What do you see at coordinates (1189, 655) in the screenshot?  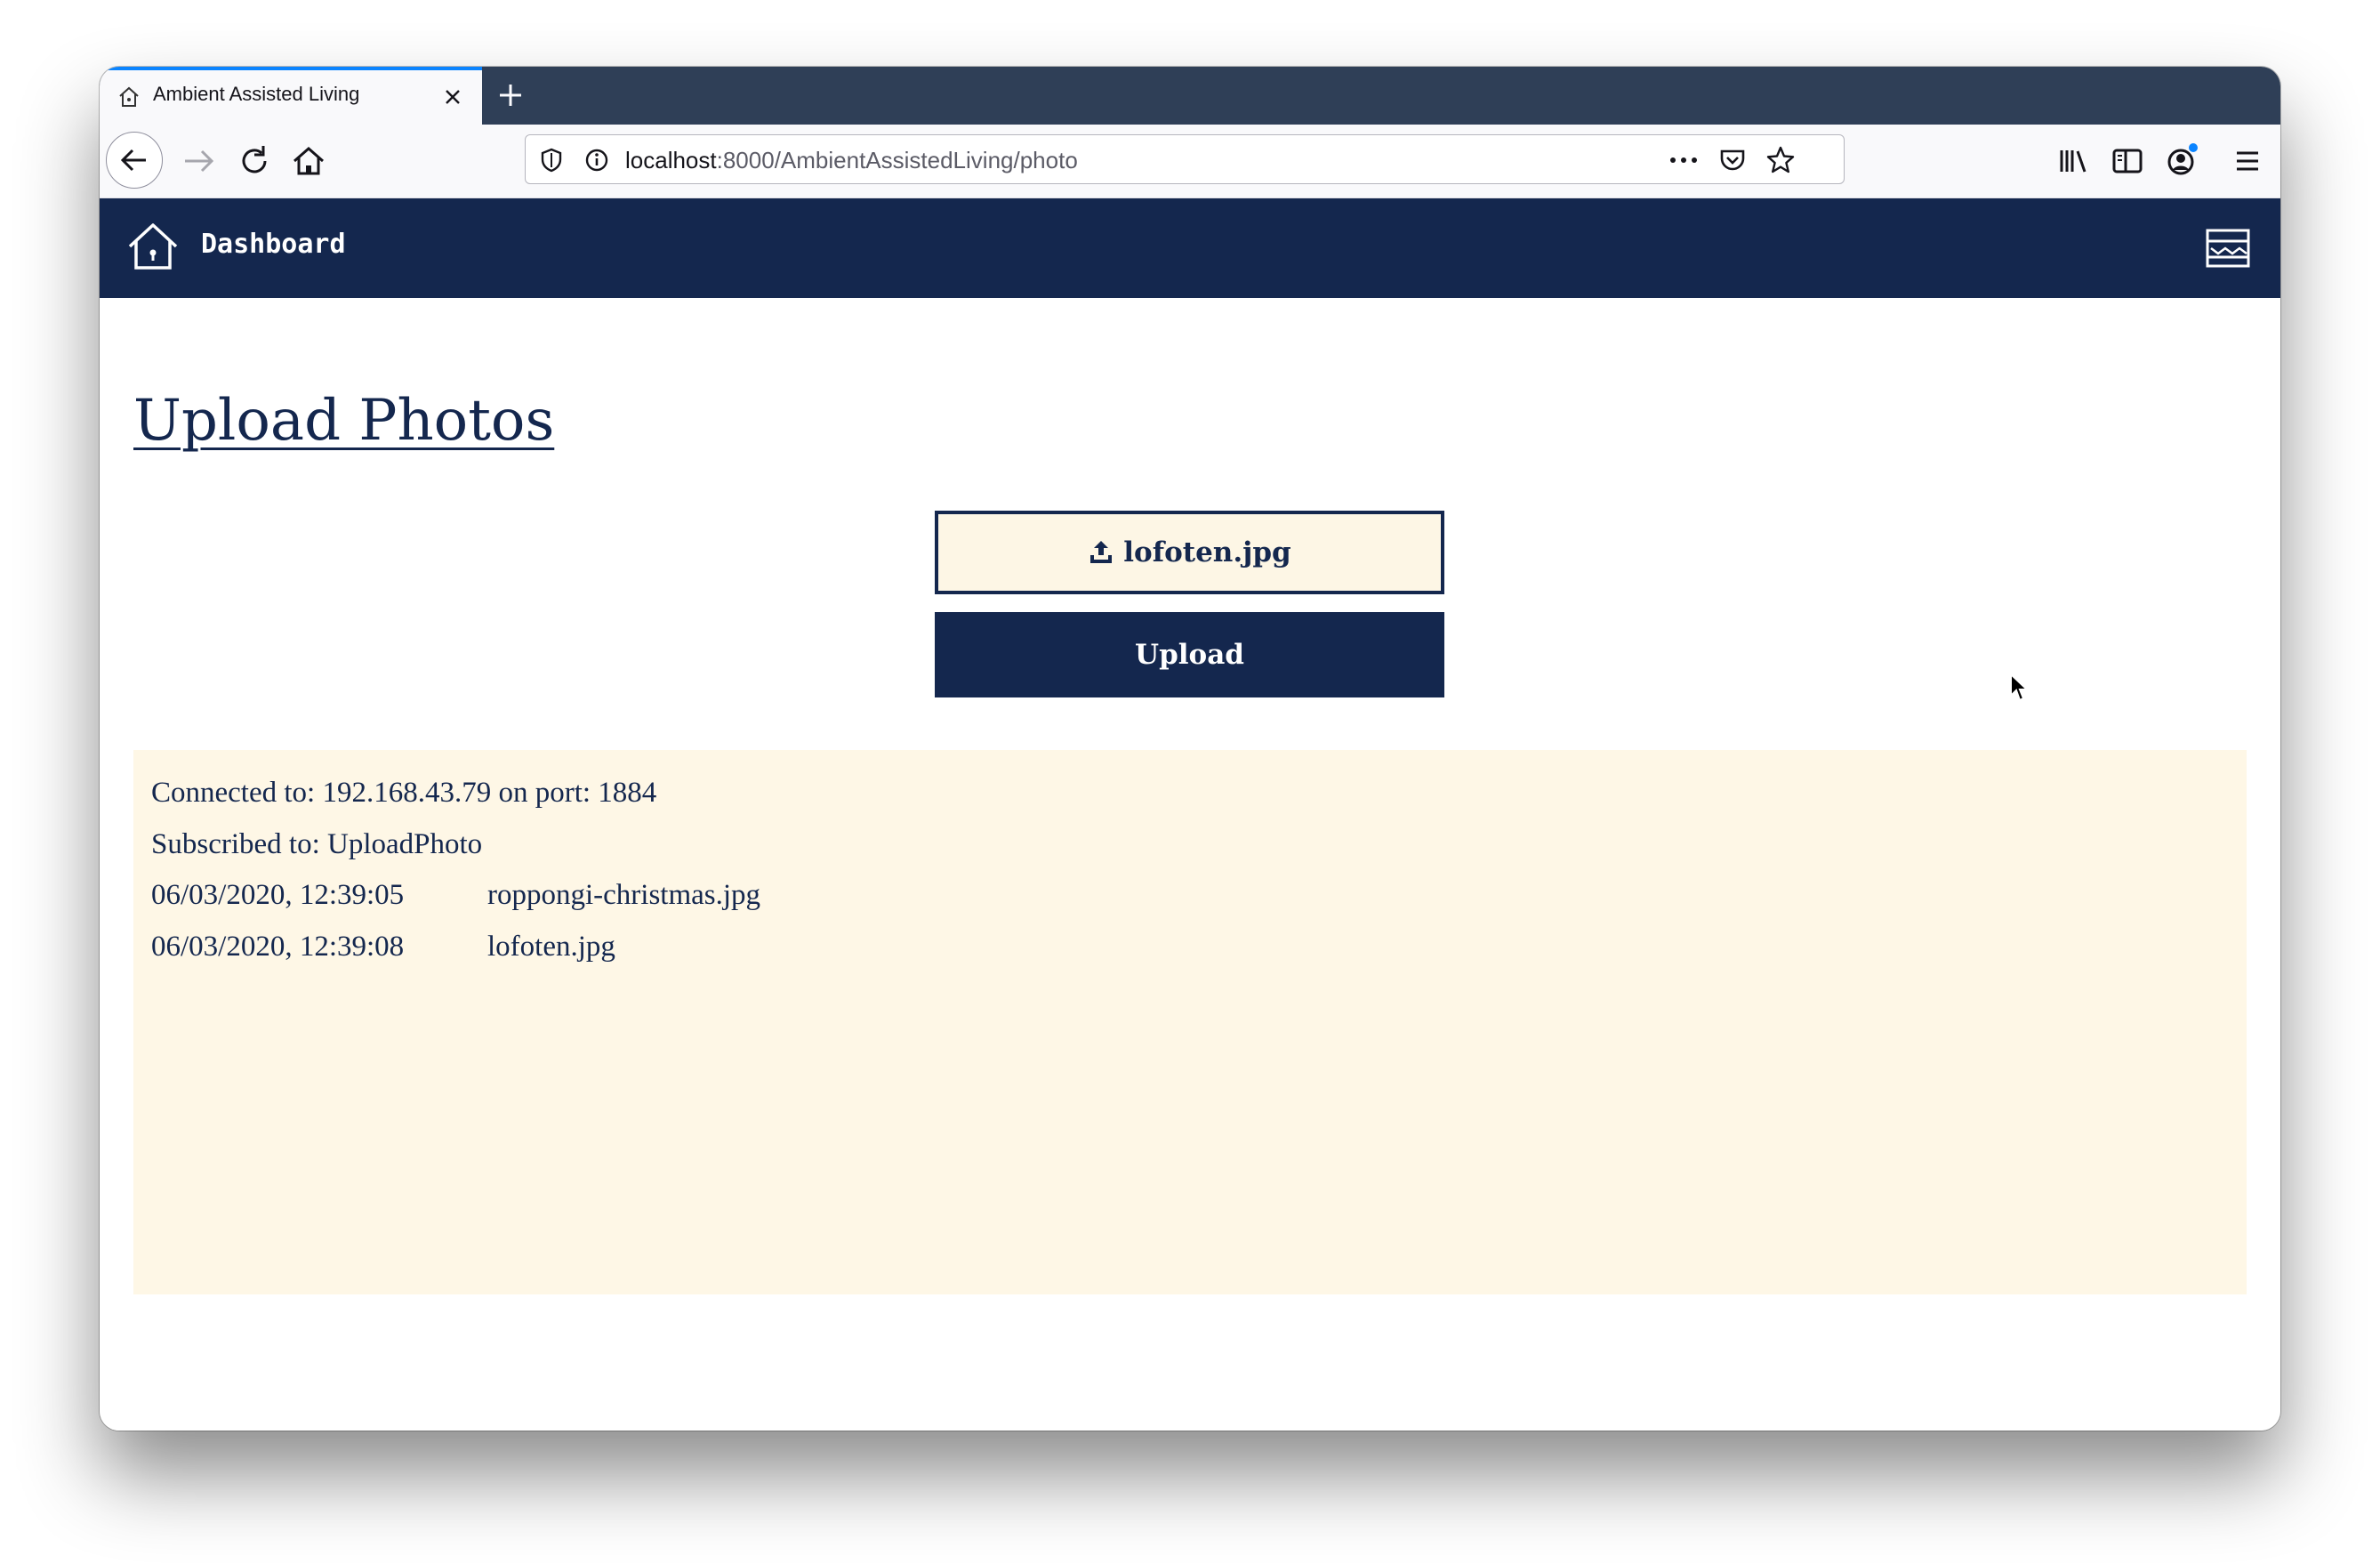 I see `upload-button: Upload` at bounding box center [1189, 655].